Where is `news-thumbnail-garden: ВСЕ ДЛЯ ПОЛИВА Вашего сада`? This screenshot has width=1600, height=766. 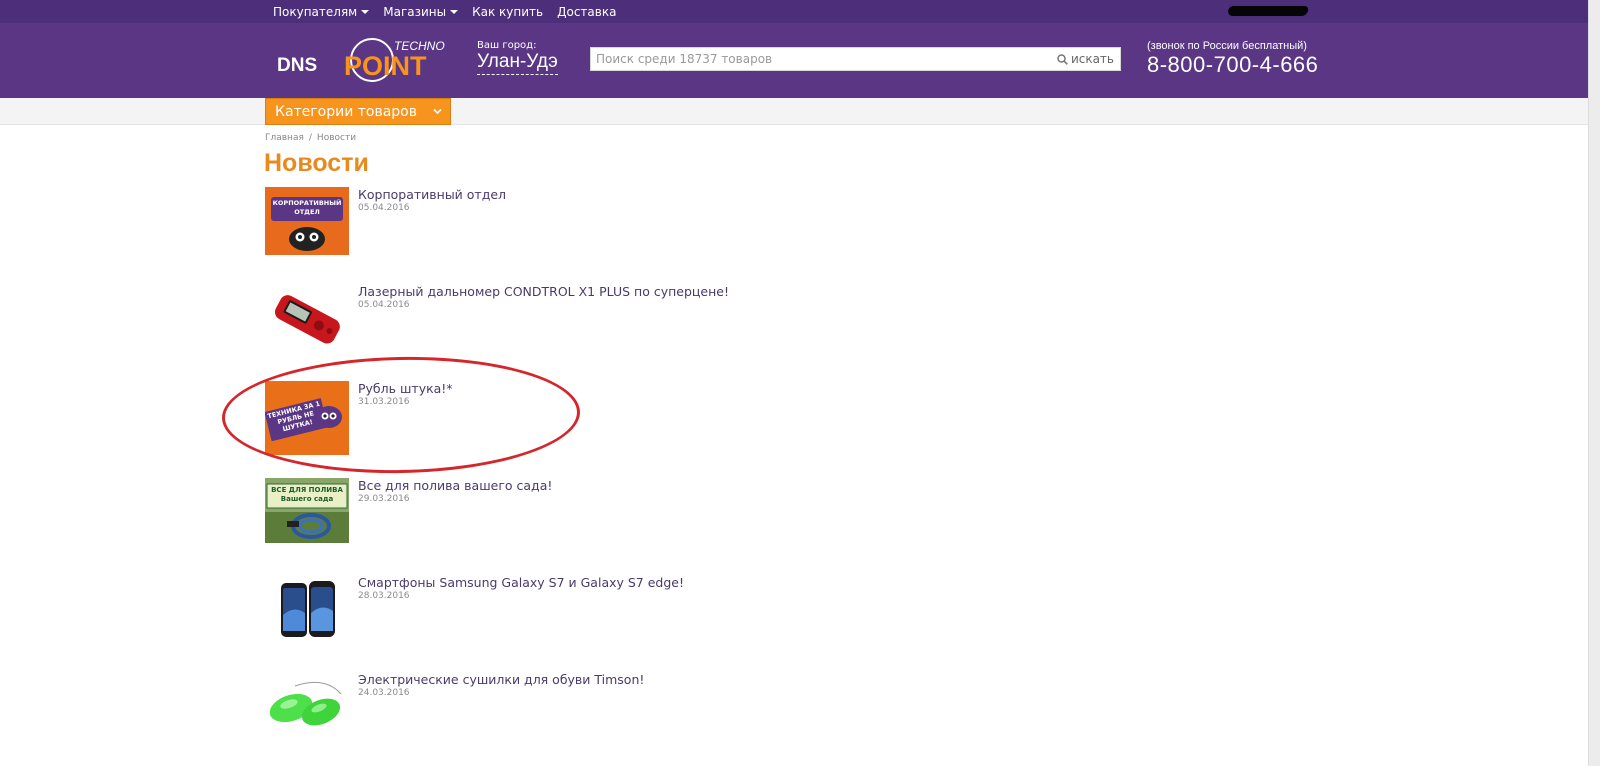 news-thumbnail-garden: ВСЕ ДЛЯ ПОЛИВА Вашего сада is located at coordinates (307, 510).